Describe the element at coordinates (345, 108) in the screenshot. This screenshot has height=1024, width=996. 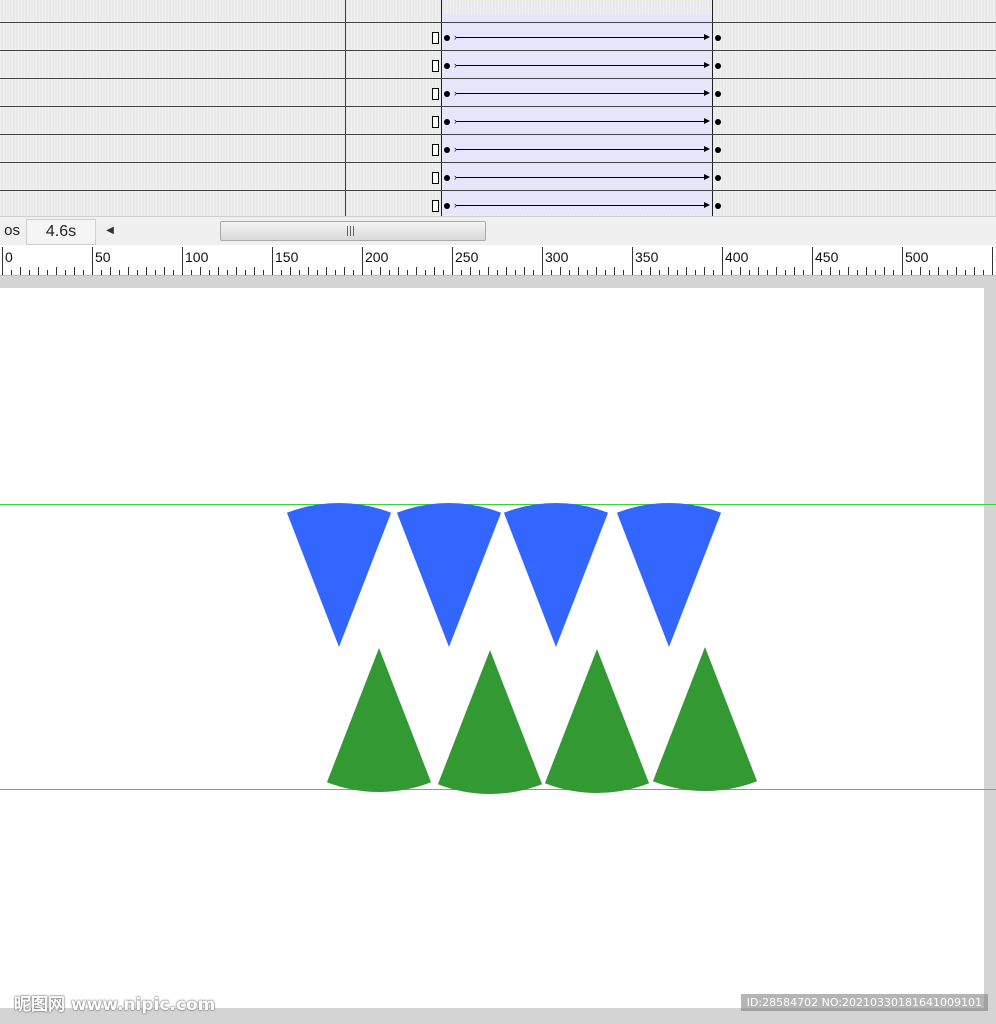
I see `playhead` at that location.